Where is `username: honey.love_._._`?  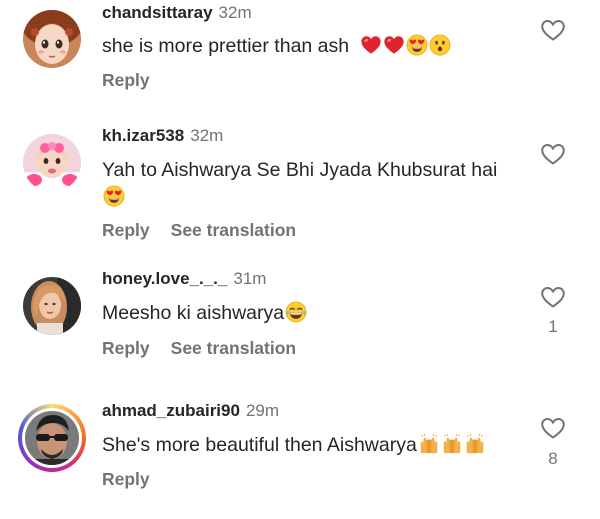
username: honey.love_._._ is located at coordinates (164, 278).